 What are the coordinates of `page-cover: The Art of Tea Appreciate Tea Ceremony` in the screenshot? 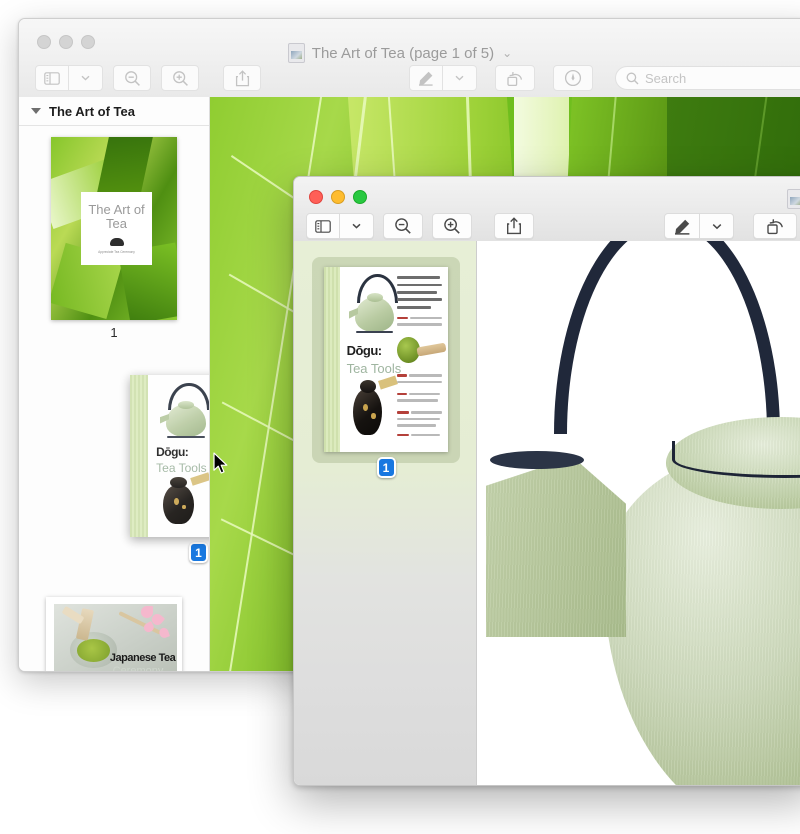 It's located at (114, 228).